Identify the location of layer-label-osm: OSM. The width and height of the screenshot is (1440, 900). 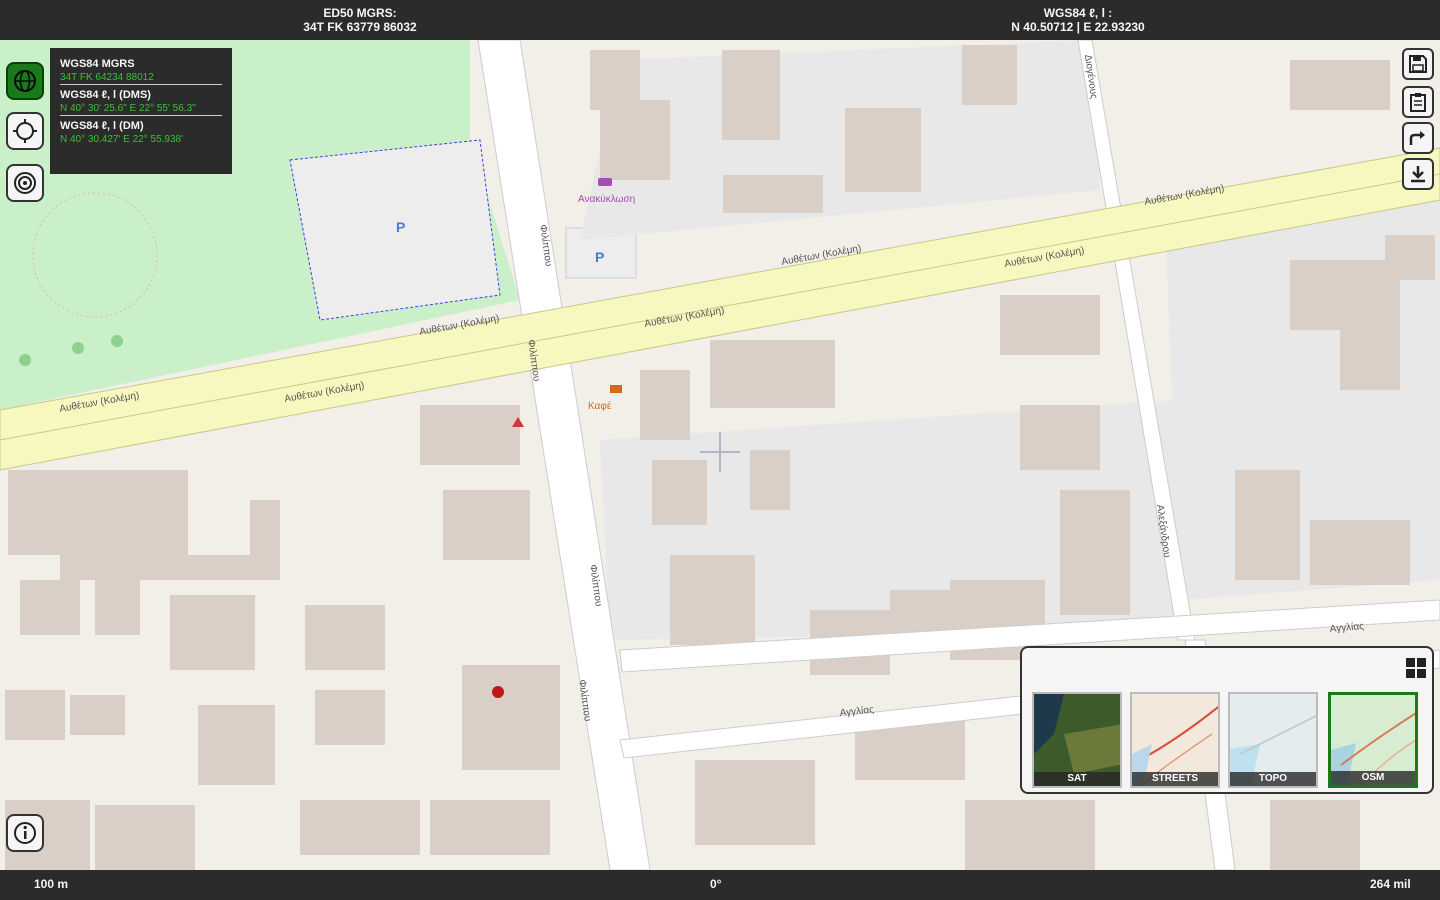
(1373, 778).